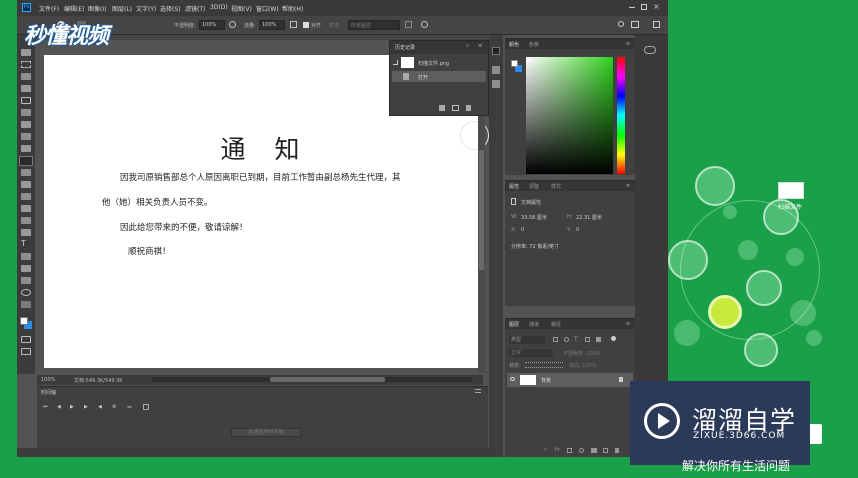 This screenshot has height=478, width=858. I want to click on gradient-tool-icon, so click(26, 196).